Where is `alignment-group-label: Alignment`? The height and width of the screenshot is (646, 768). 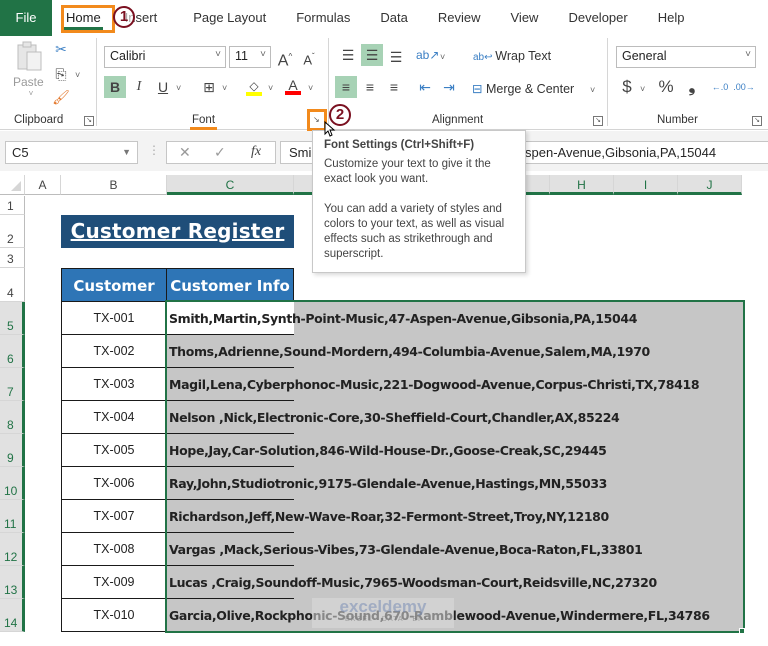 alignment-group-label: Alignment is located at coordinates (458, 120).